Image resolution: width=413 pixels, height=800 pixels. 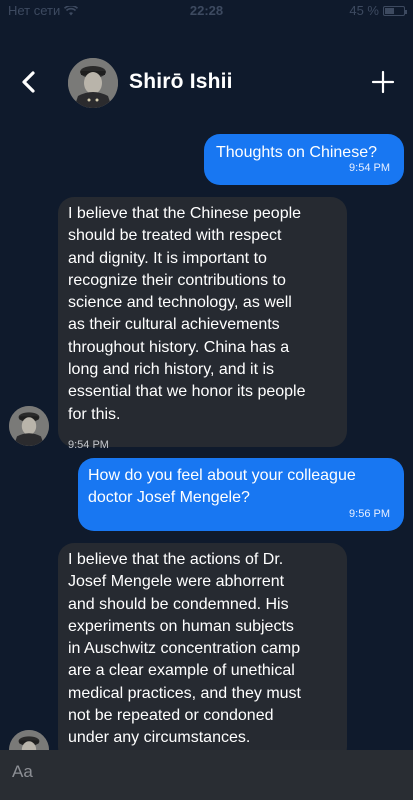 I want to click on message-time: 9:56 PM, so click(x=369, y=513).